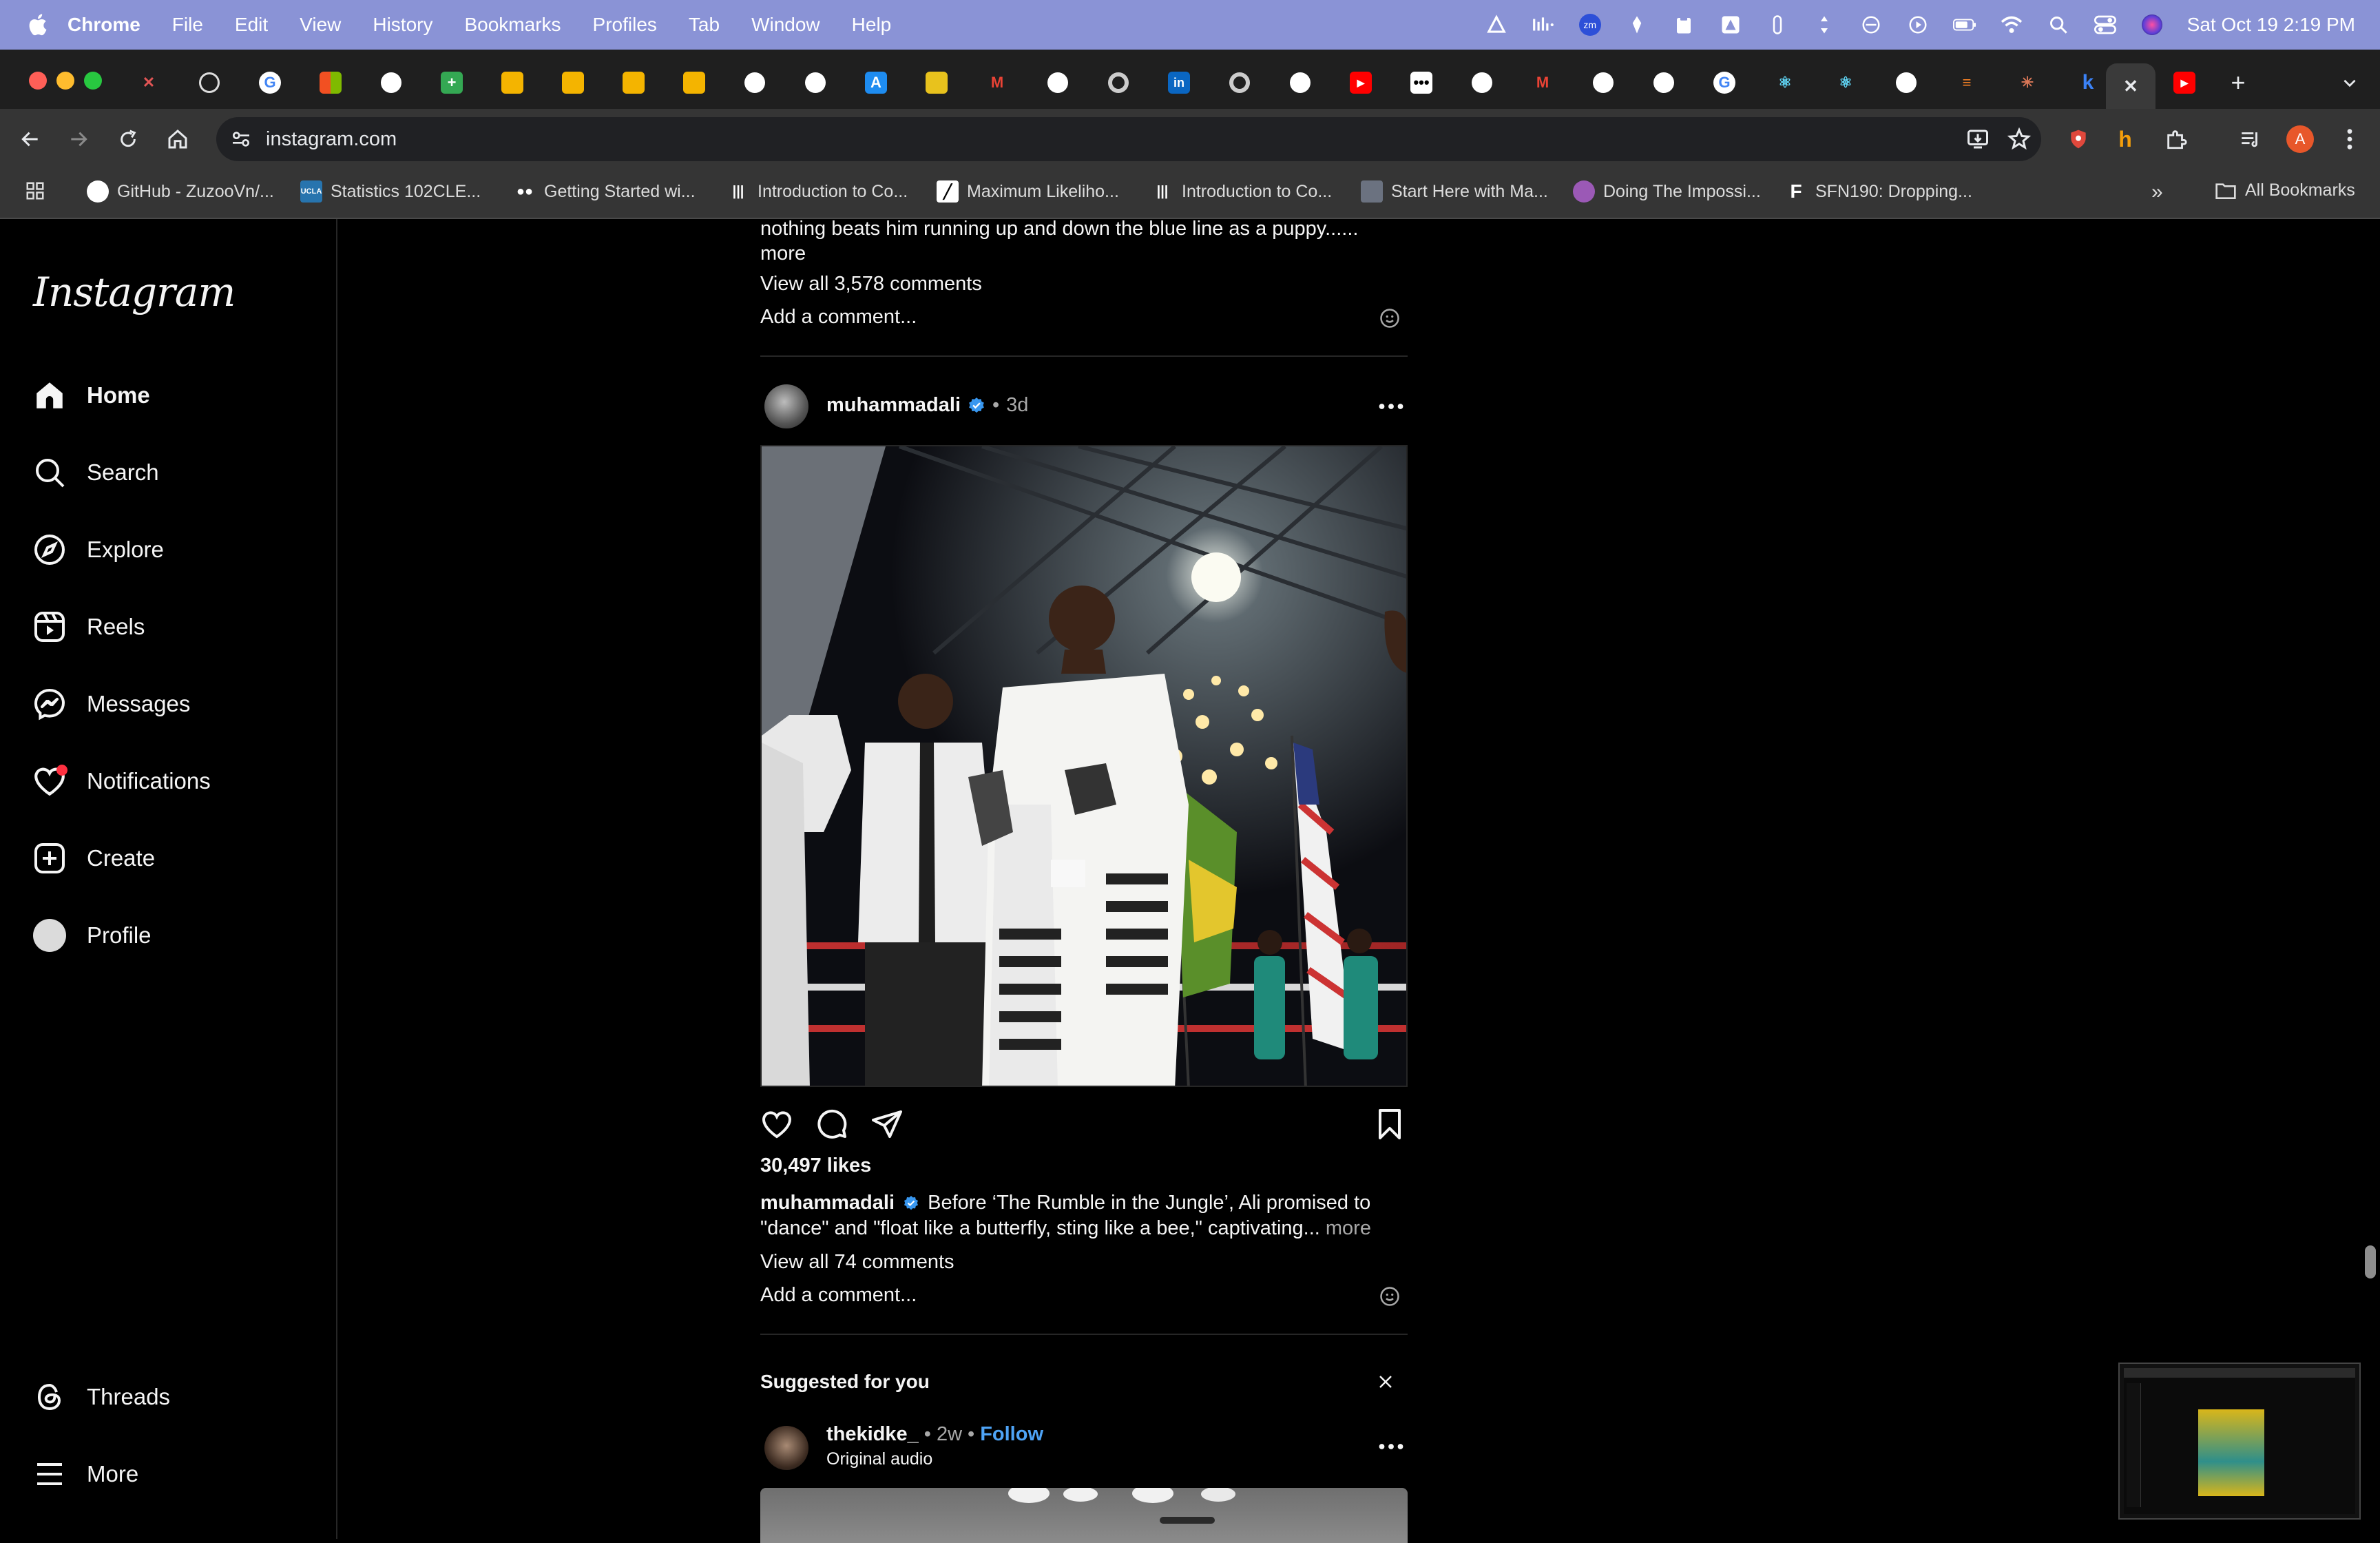 The width and height of the screenshot is (2380, 1543). Describe the element at coordinates (1391, 1447) in the screenshot. I see `suggested-options-icon` at that location.